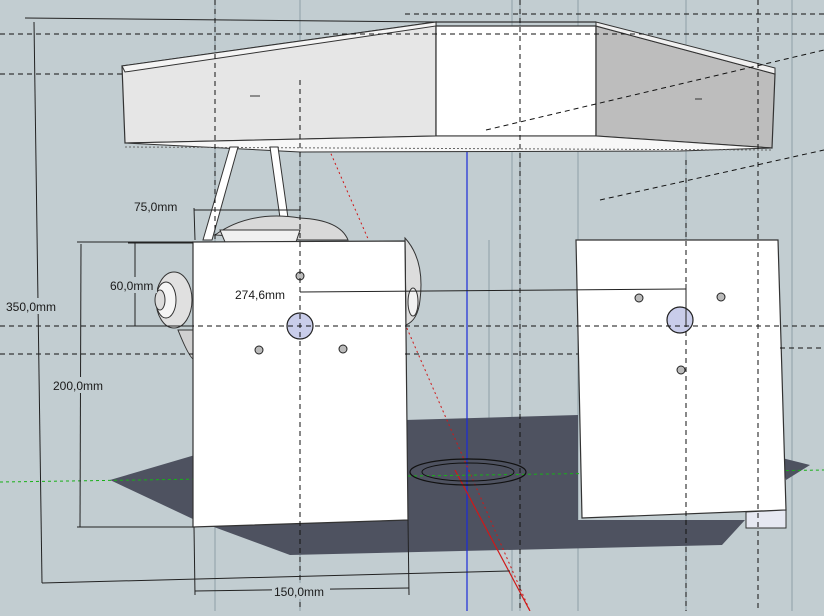 Image resolution: width=824 pixels, height=616 pixels. I want to click on dim-plate-width: 150,0mm, so click(299, 592).